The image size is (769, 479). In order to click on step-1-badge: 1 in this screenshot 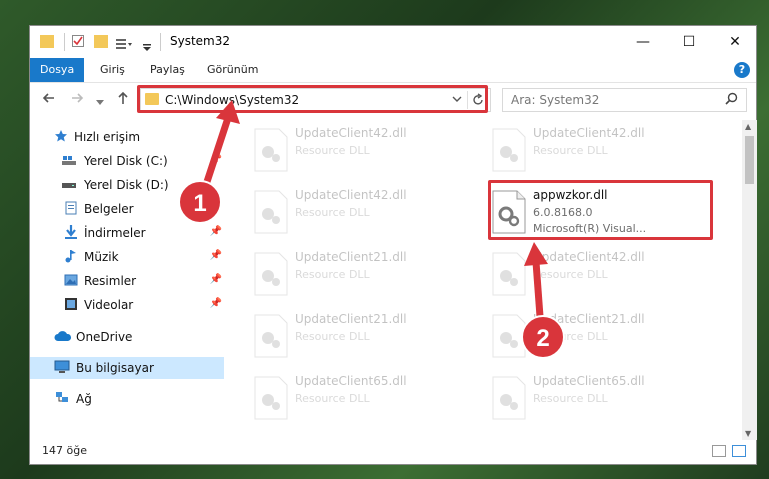, I will do `click(200, 202)`.